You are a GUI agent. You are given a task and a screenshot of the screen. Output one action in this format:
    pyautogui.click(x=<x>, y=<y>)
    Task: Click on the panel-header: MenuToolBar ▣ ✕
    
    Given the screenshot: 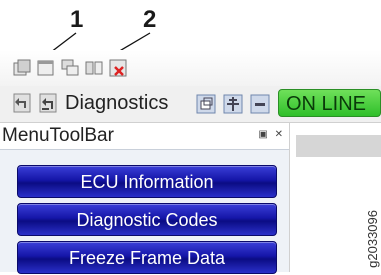 What is the action you would take?
    pyautogui.click(x=144, y=136)
    